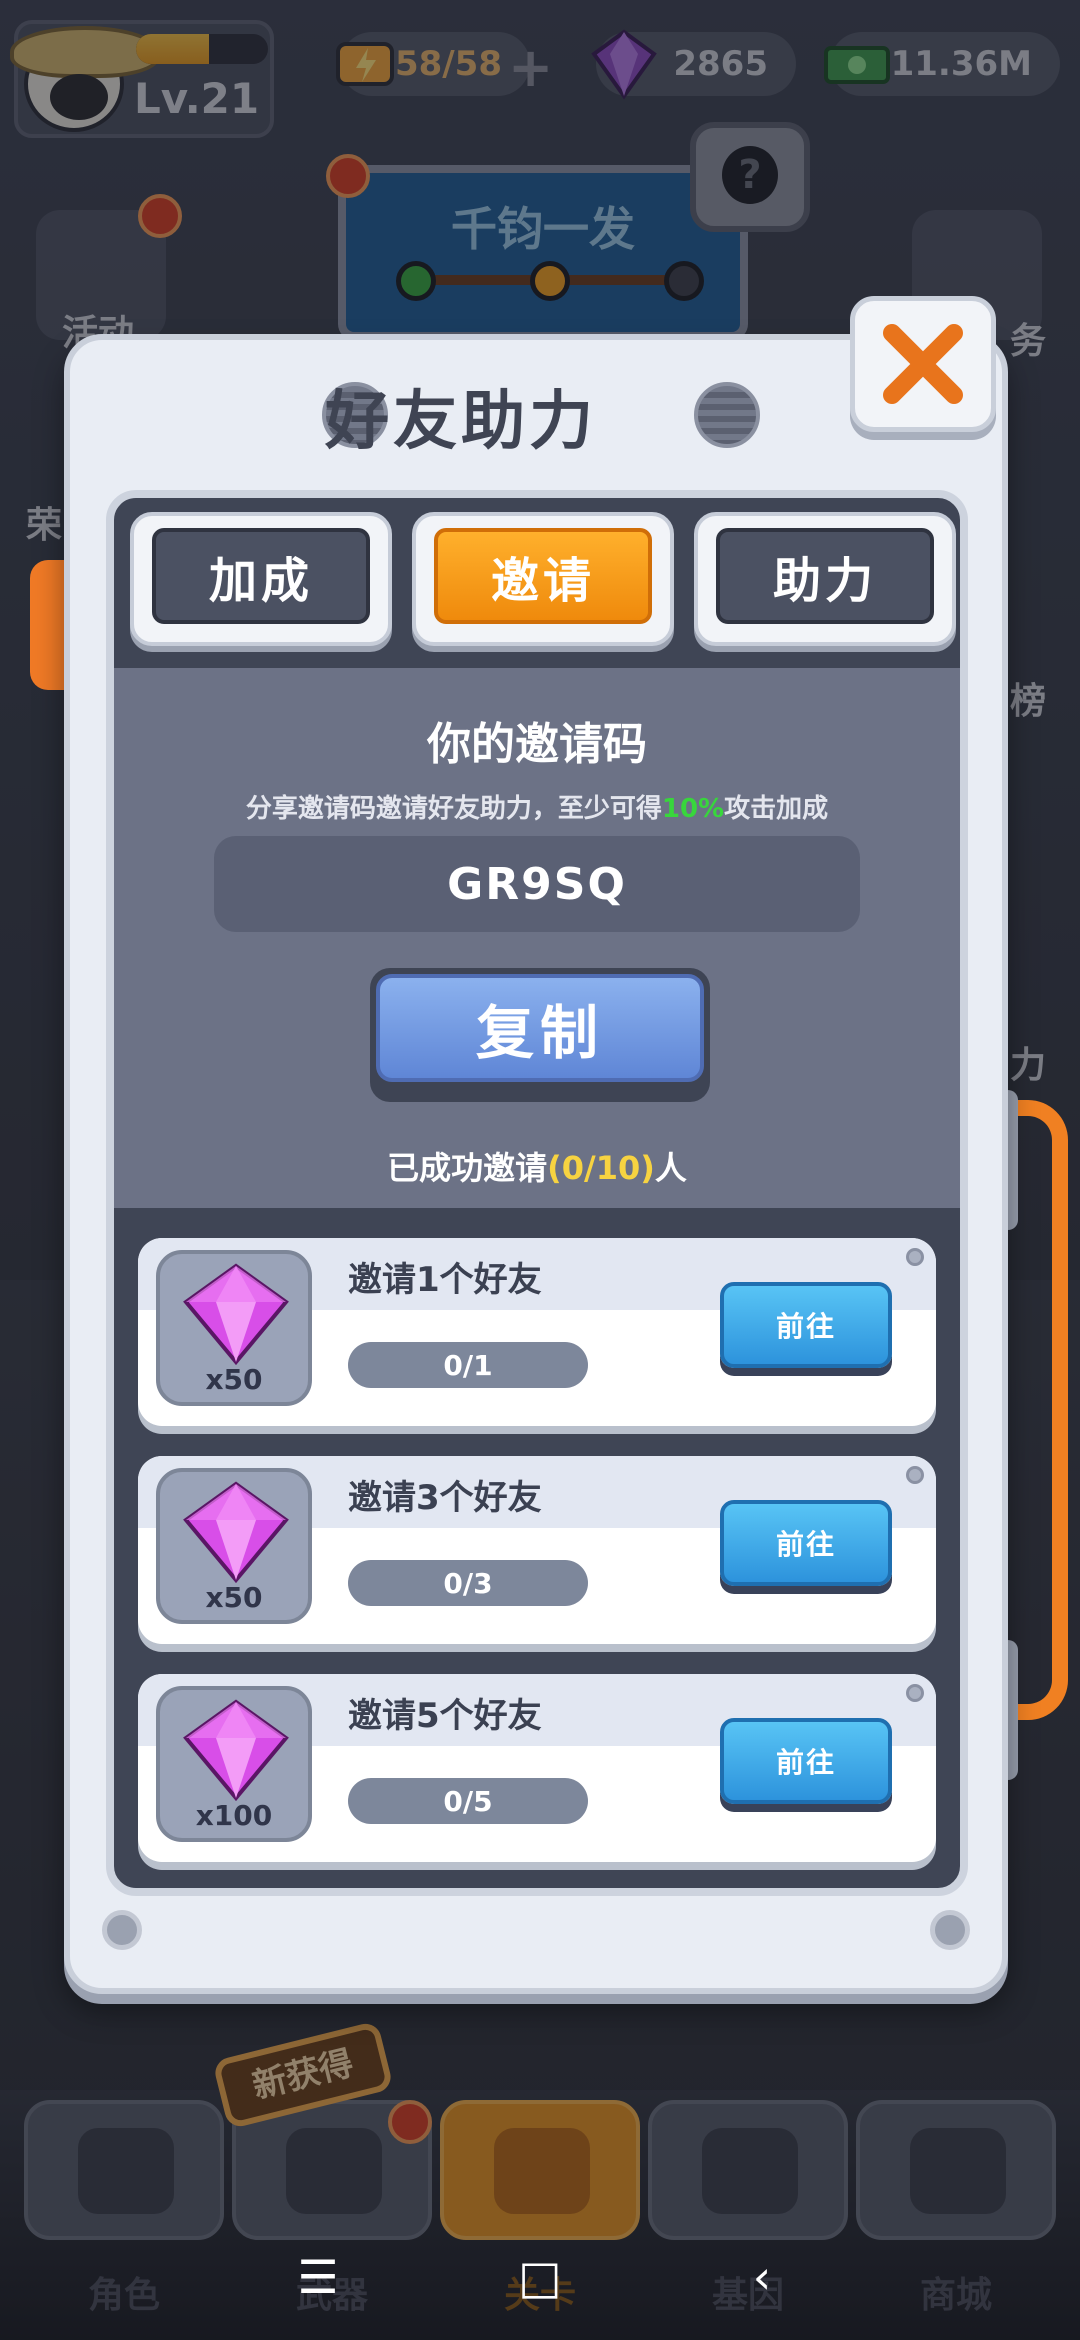 This screenshot has height=2340, width=1080. What do you see at coordinates (762, 2277) in the screenshot?
I see `back-icon: ‹` at bounding box center [762, 2277].